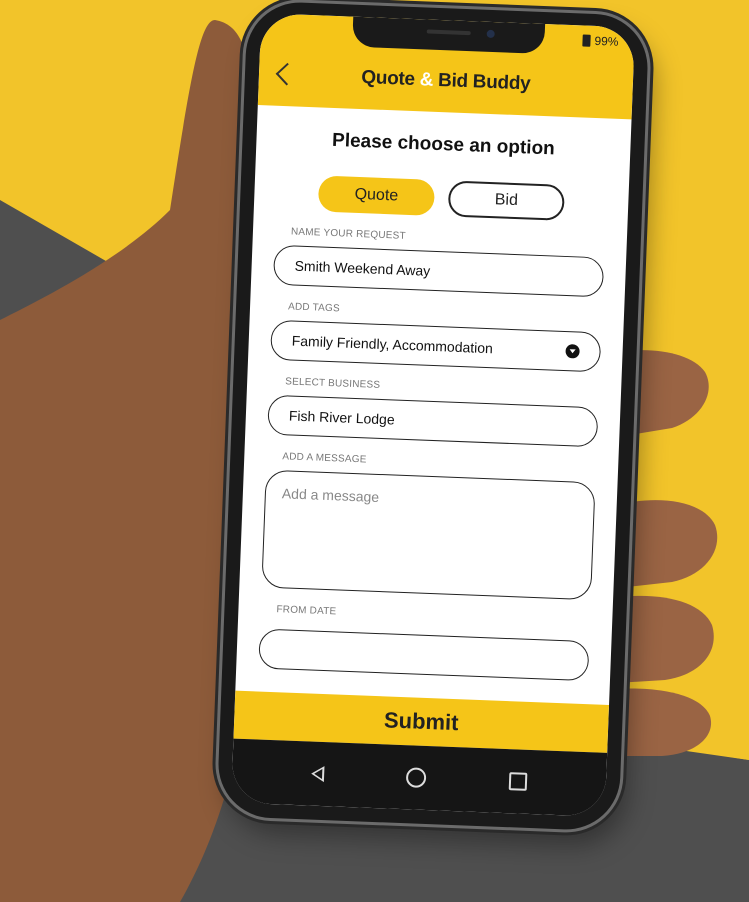 Image resolution: width=749 pixels, height=902 pixels. I want to click on message-placeholder: Add a message, so click(330, 495).